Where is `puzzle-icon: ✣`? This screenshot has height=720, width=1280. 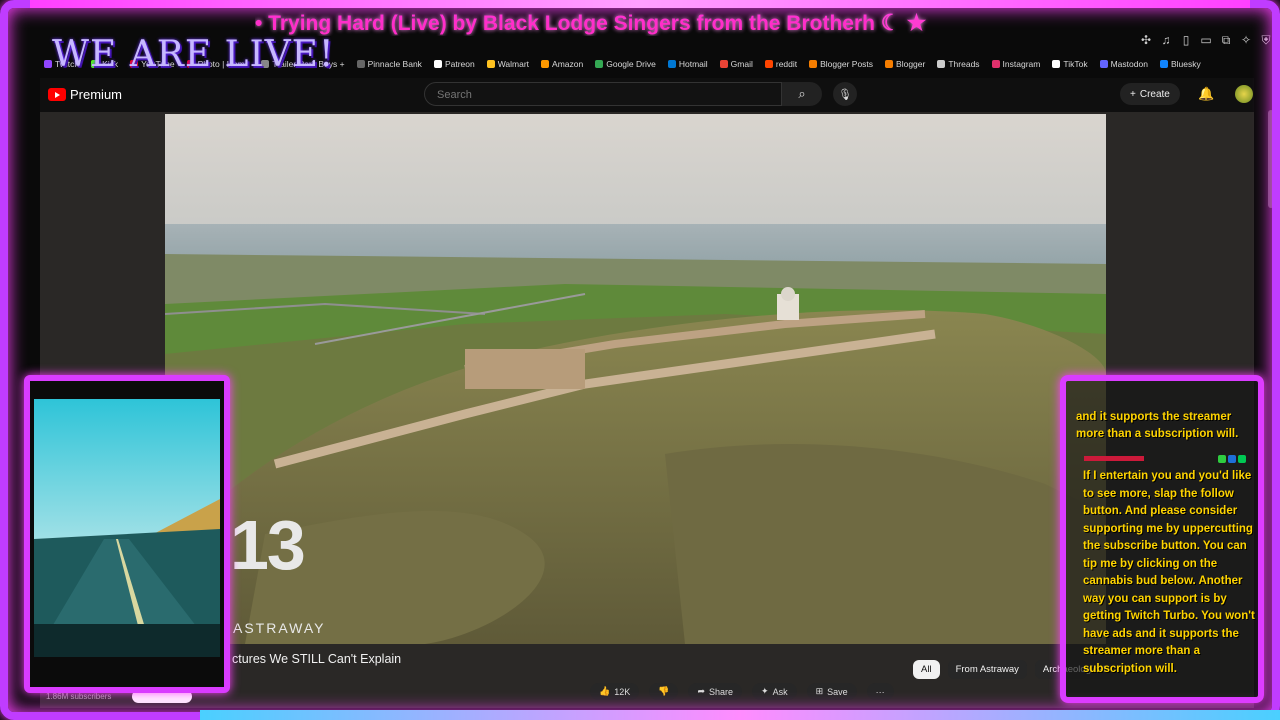 puzzle-icon: ✣ is located at coordinates (1146, 40).